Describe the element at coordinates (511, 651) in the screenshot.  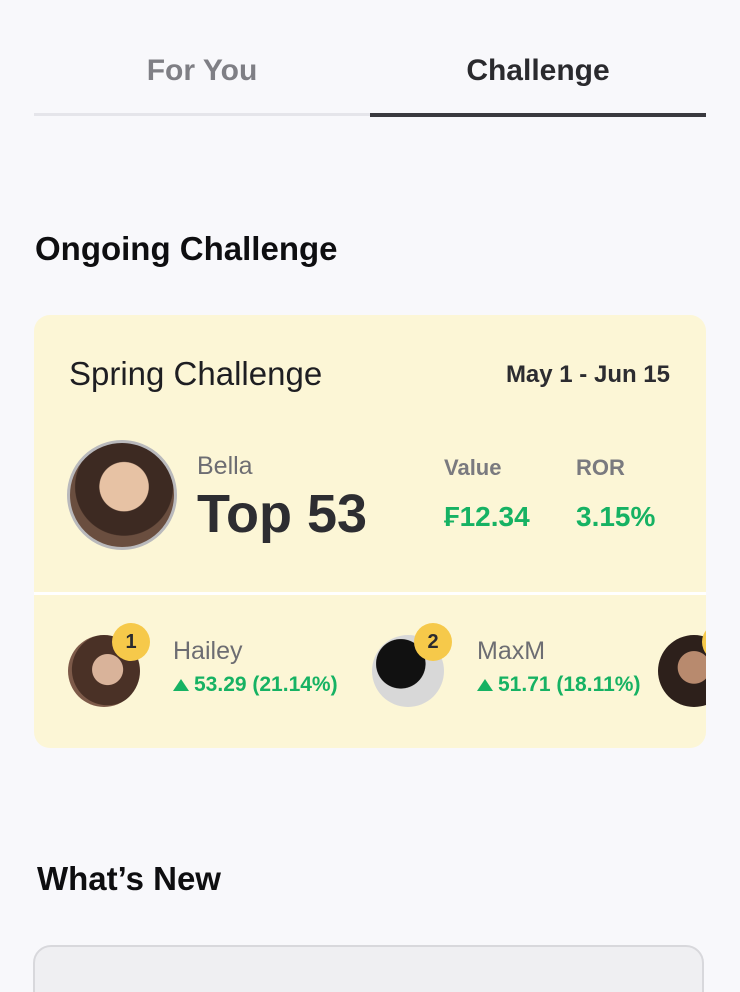
I see `leader-name: MaxM` at that location.